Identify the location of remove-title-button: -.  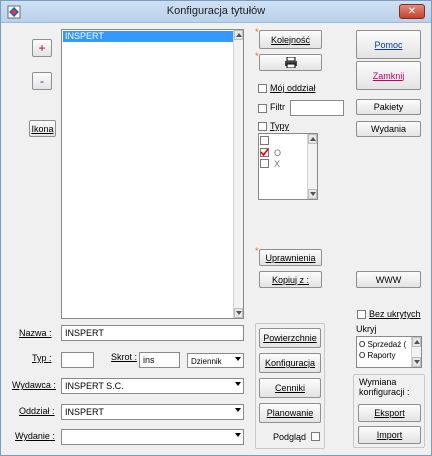
(42, 81).